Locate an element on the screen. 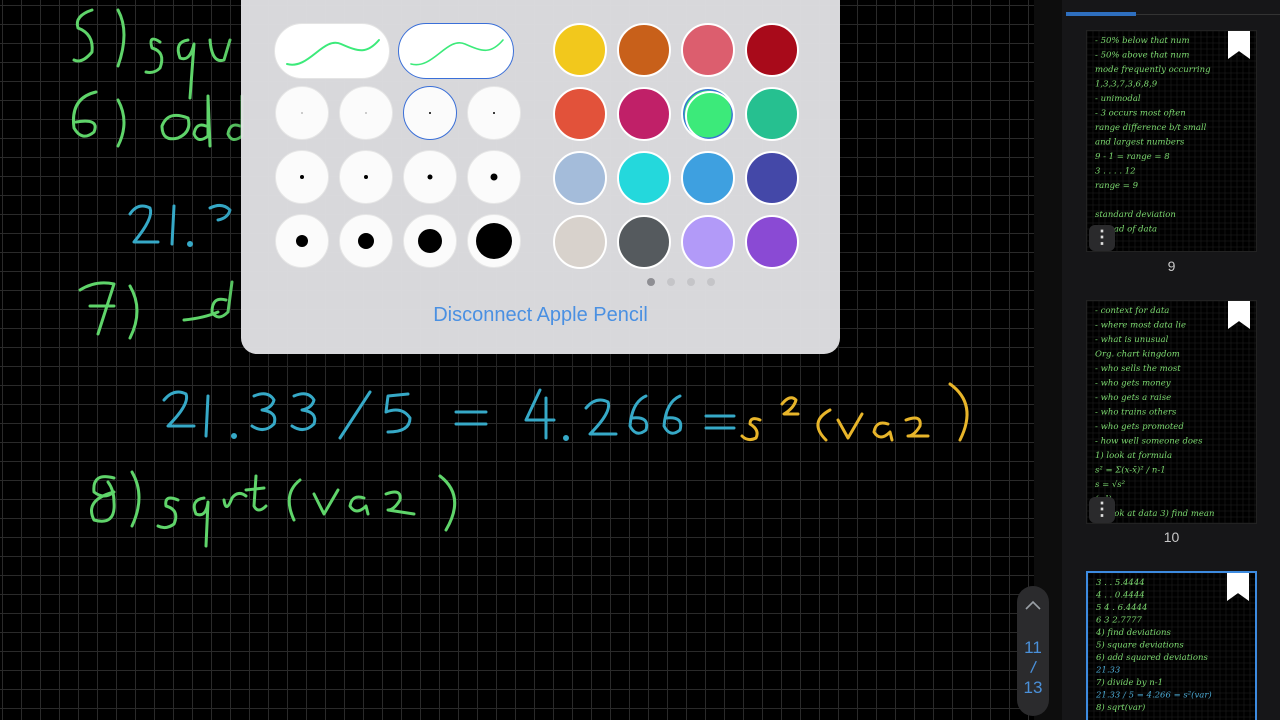 The image size is (1280, 720). thumbnail-text-line: - who gets a raise is located at coordinates (1133, 398).